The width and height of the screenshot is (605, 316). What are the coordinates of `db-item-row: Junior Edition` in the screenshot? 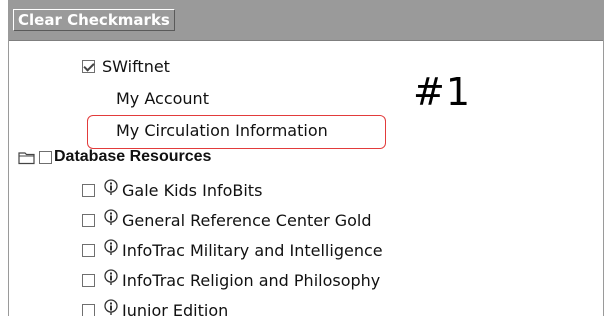 It's located at (155, 306).